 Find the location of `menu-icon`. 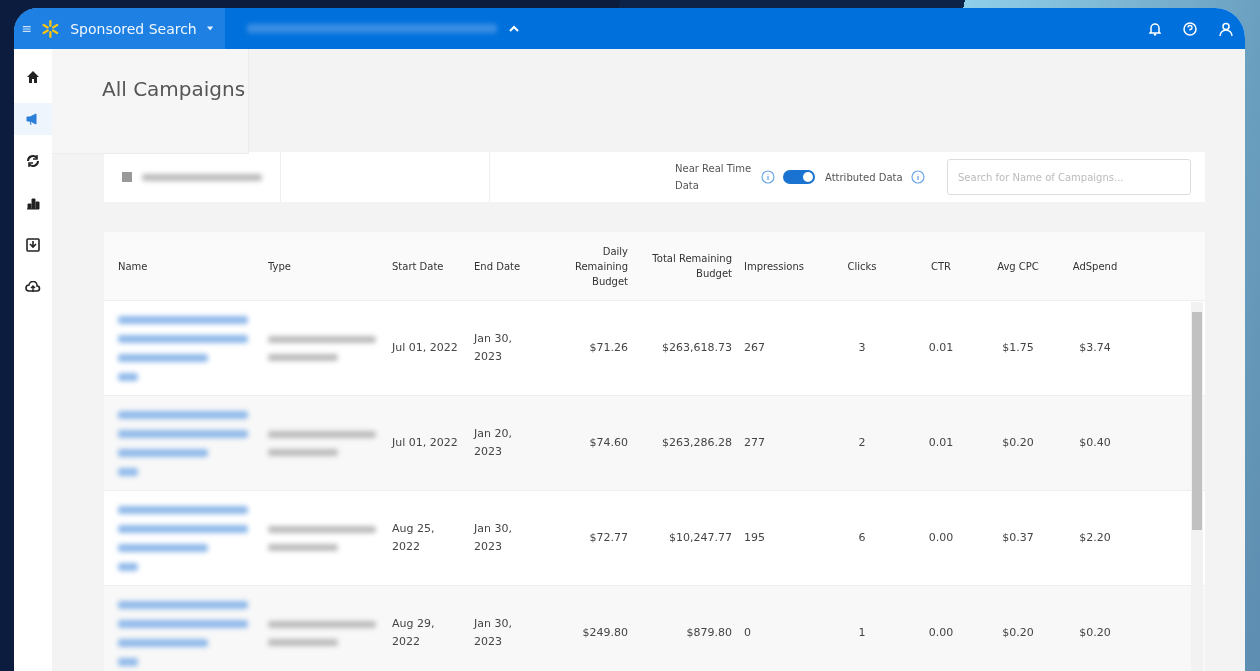

menu-icon is located at coordinates (27, 28).